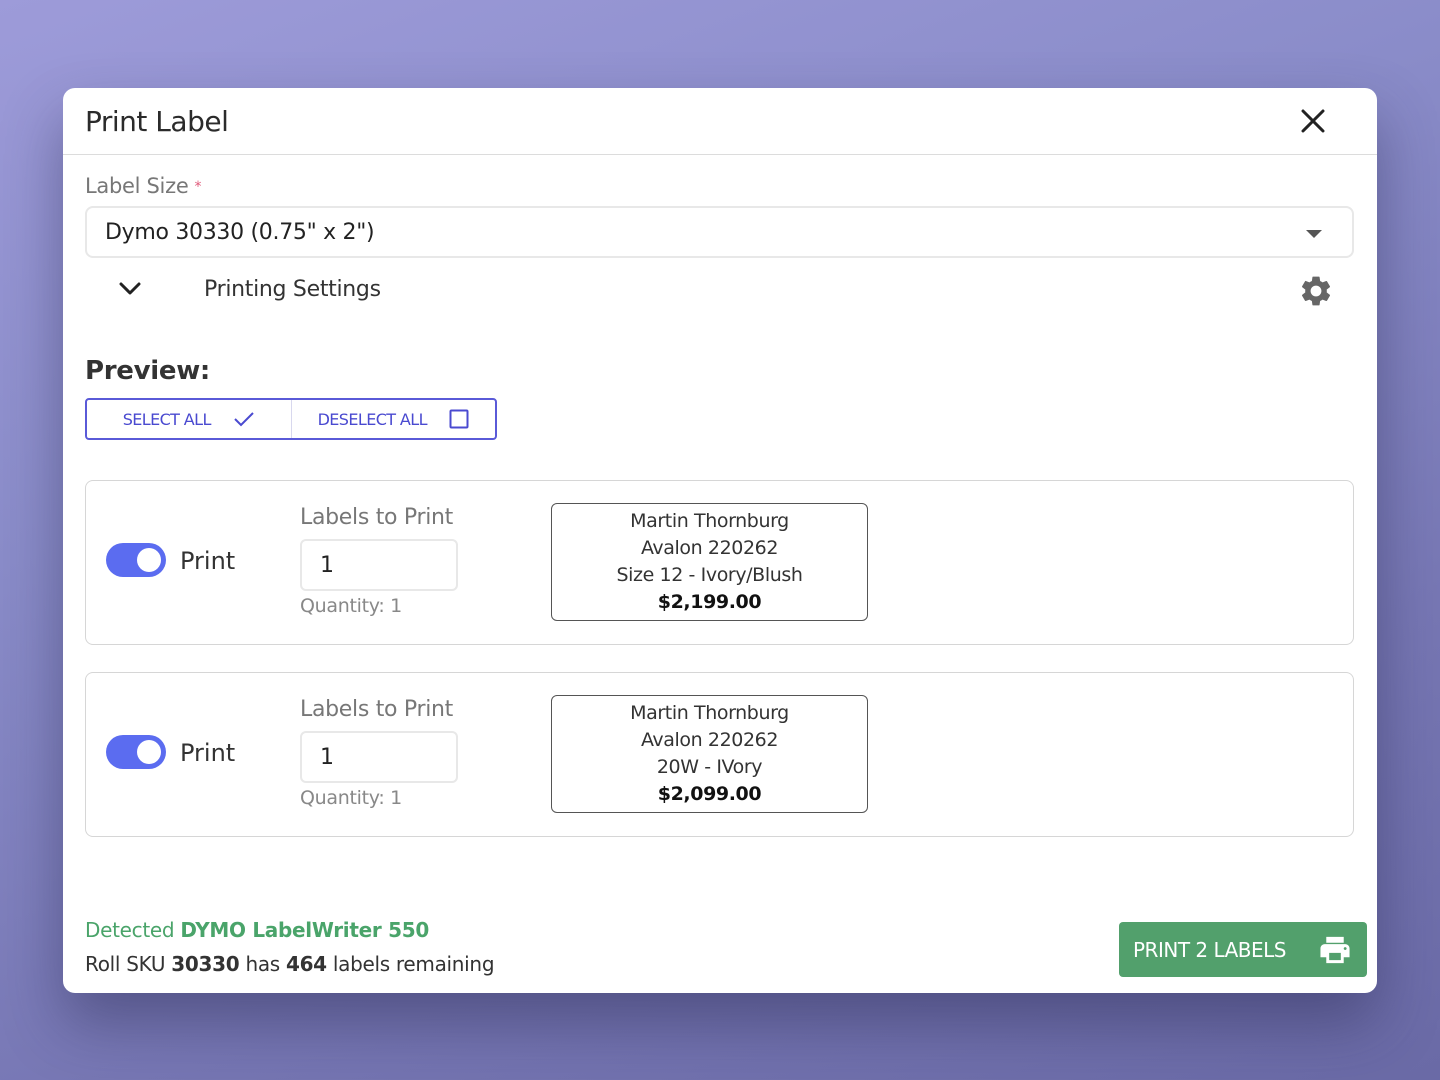  Describe the element at coordinates (719, 292) in the screenshot. I see `printing-settings-toggle: Printing Settings` at that location.